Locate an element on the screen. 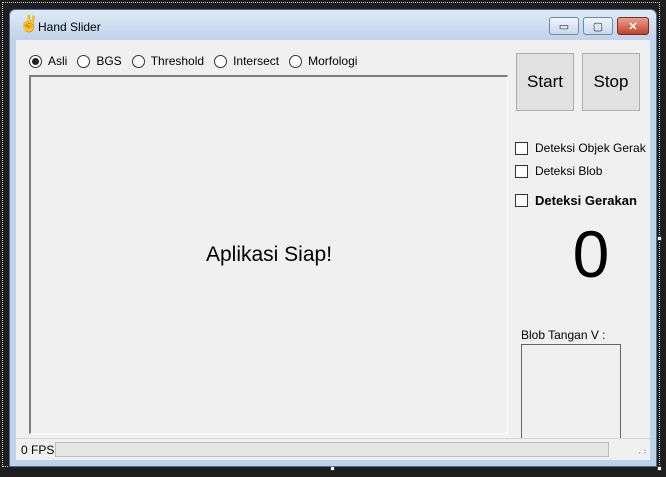 This screenshot has width=666, height=477. fps-label: 0 FPS is located at coordinates (38, 450).